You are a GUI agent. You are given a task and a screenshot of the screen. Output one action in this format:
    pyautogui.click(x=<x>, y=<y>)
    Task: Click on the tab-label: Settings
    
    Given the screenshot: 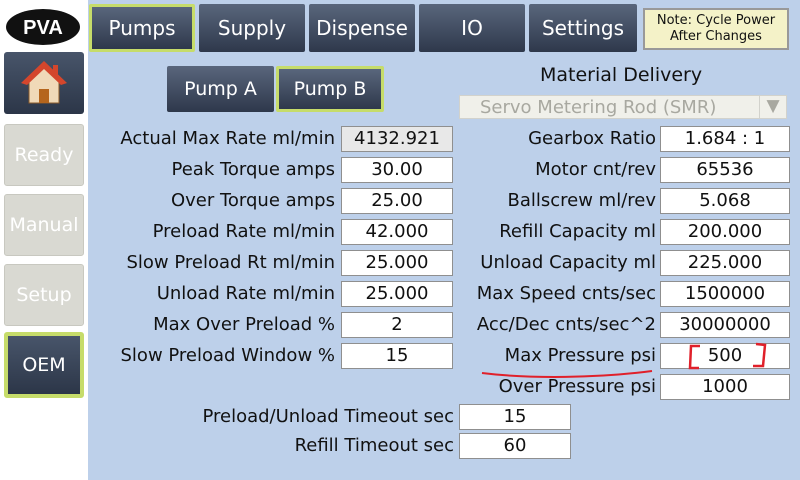 What is the action you would take?
    pyautogui.click(x=583, y=28)
    